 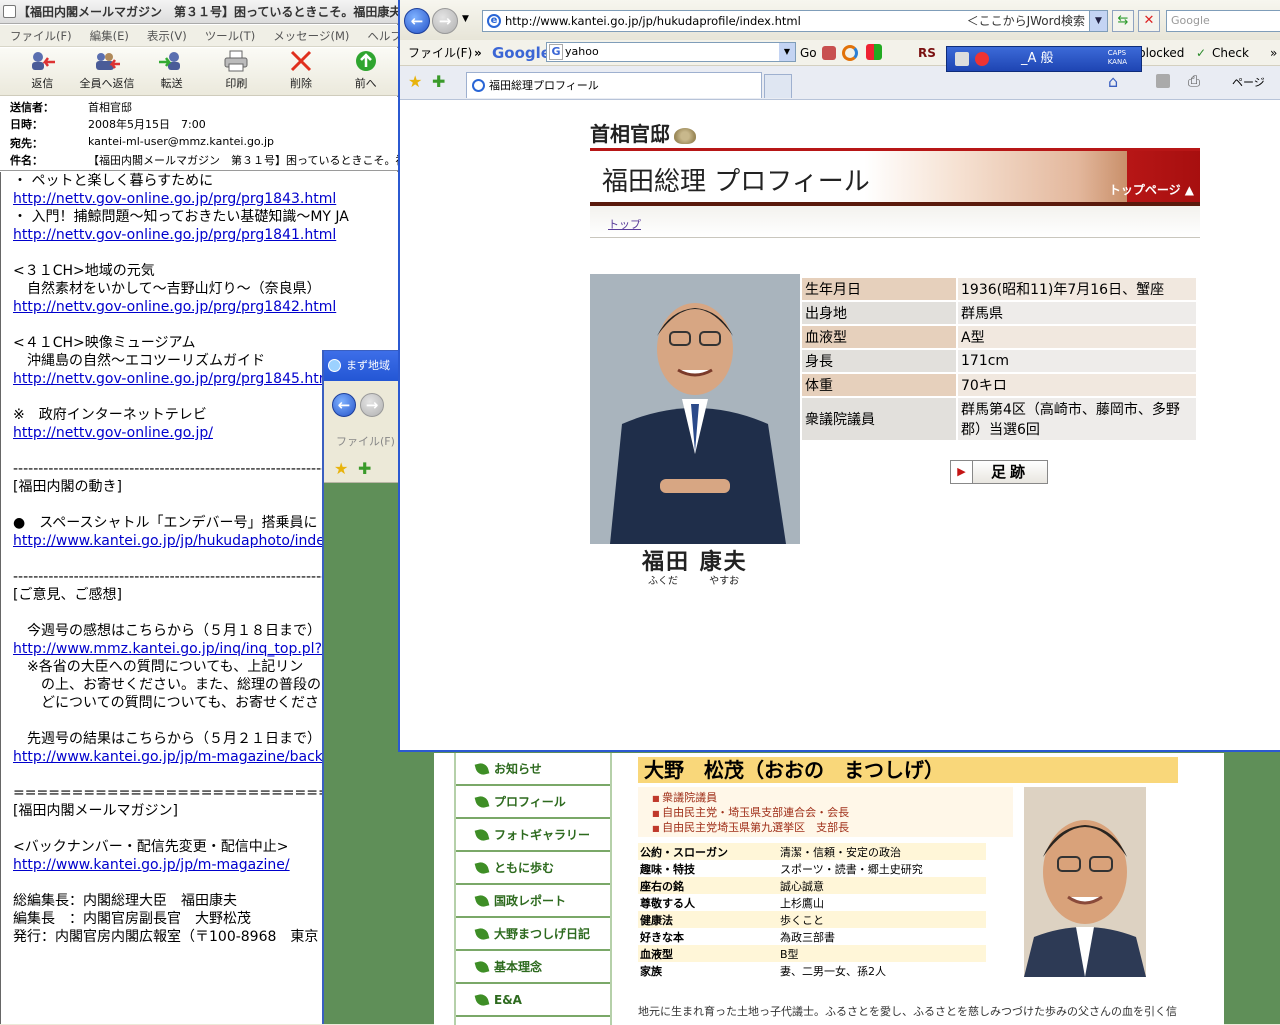 What do you see at coordinates (1230, 53) in the screenshot?
I see `spell-check-label: Check` at bounding box center [1230, 53].